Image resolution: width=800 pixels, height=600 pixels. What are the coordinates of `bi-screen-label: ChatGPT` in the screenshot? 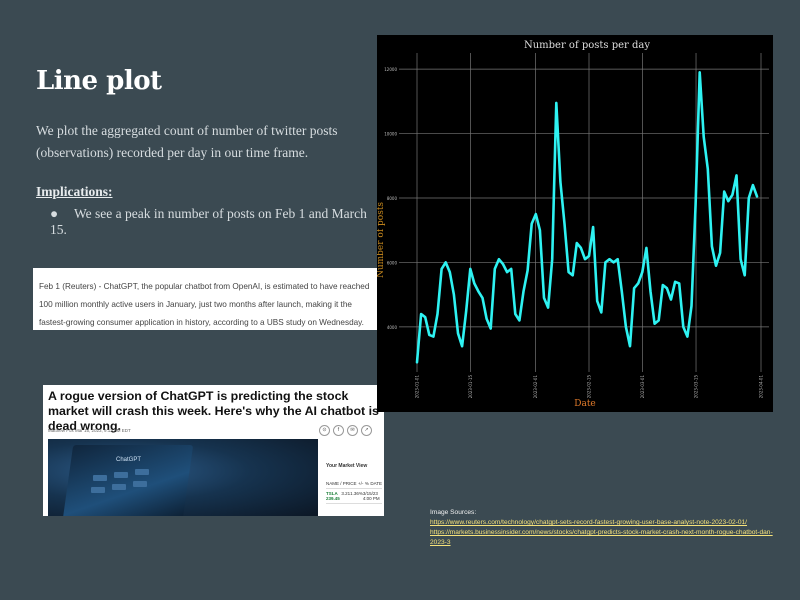 It's located at (129, 460).